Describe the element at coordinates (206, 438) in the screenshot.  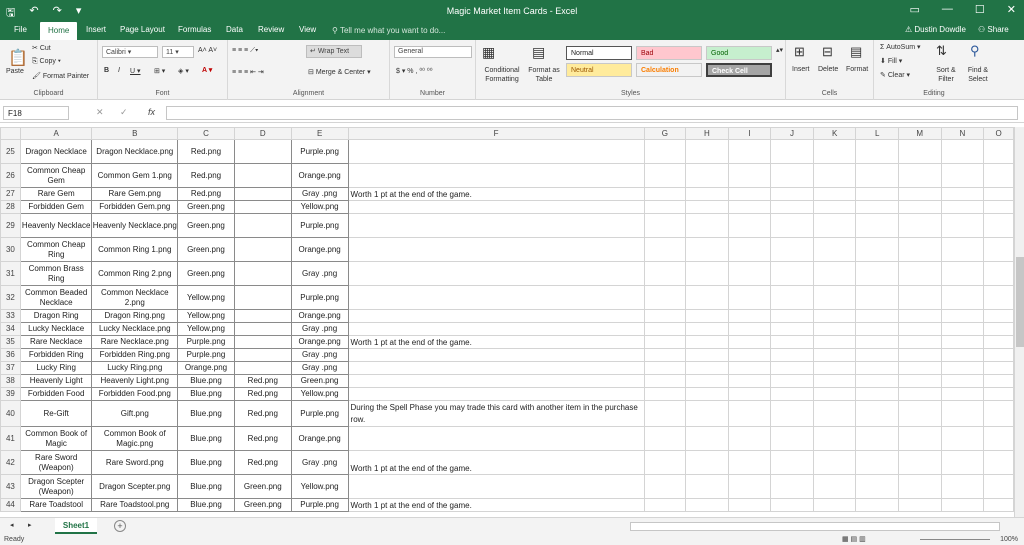
I see `cell-color-1: Blue.png` at that location.